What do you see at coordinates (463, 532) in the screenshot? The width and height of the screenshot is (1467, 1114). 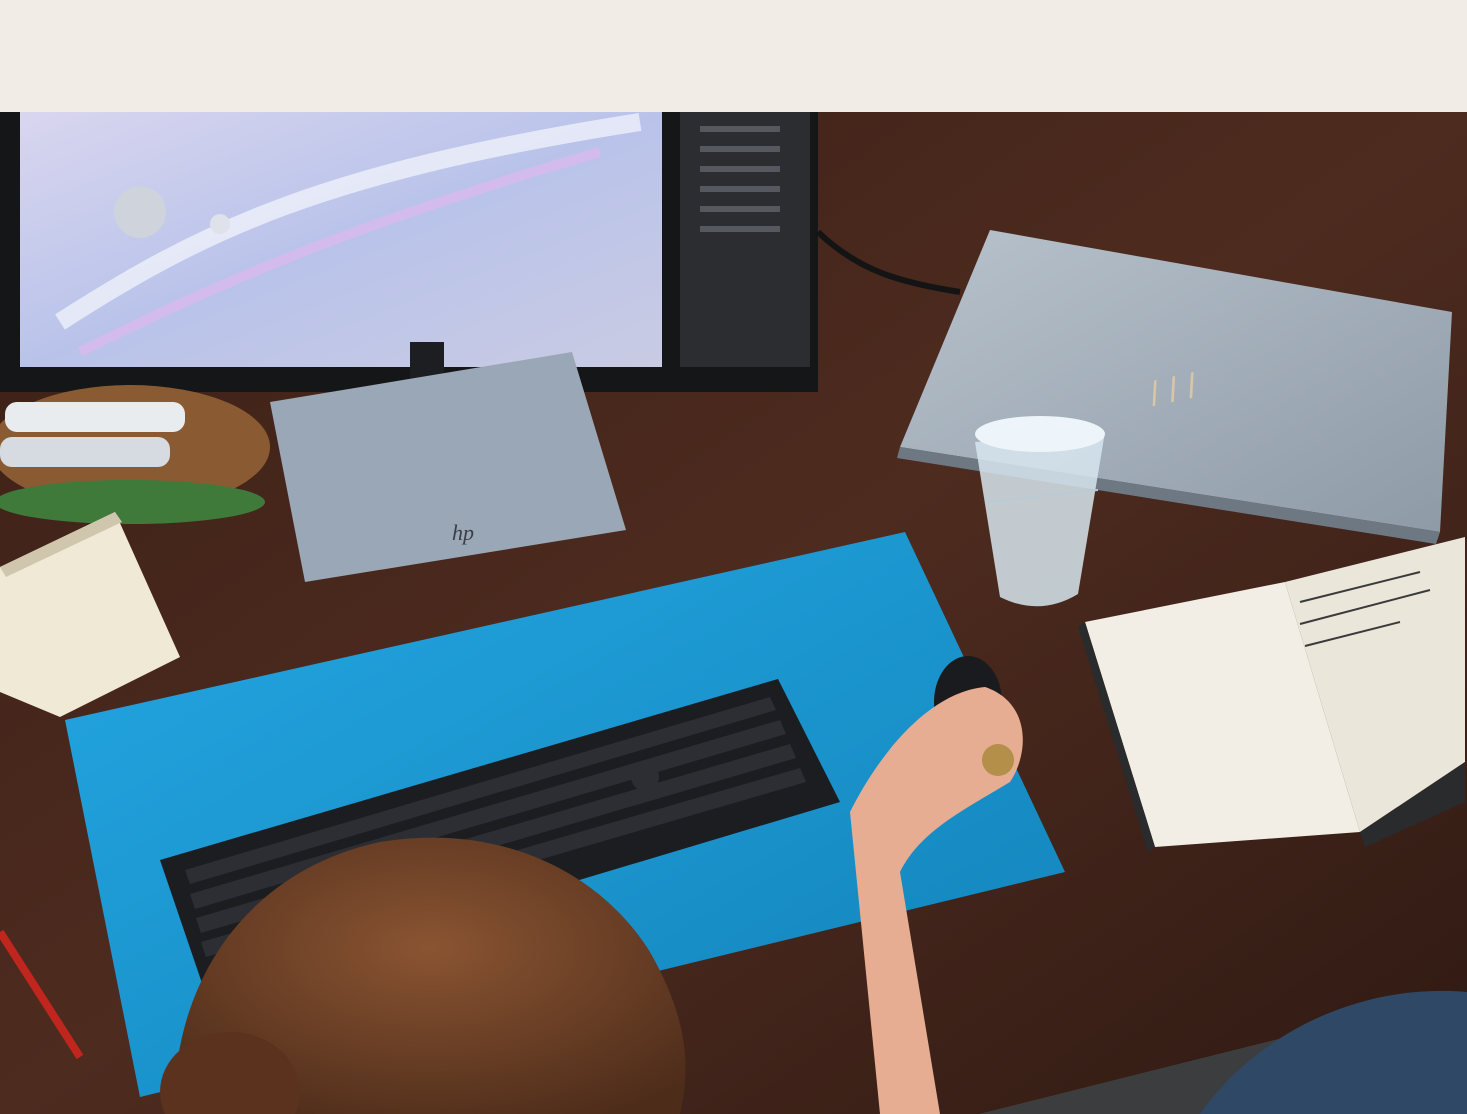 I see `svg-text: hp` at bounding box center [463, 532].